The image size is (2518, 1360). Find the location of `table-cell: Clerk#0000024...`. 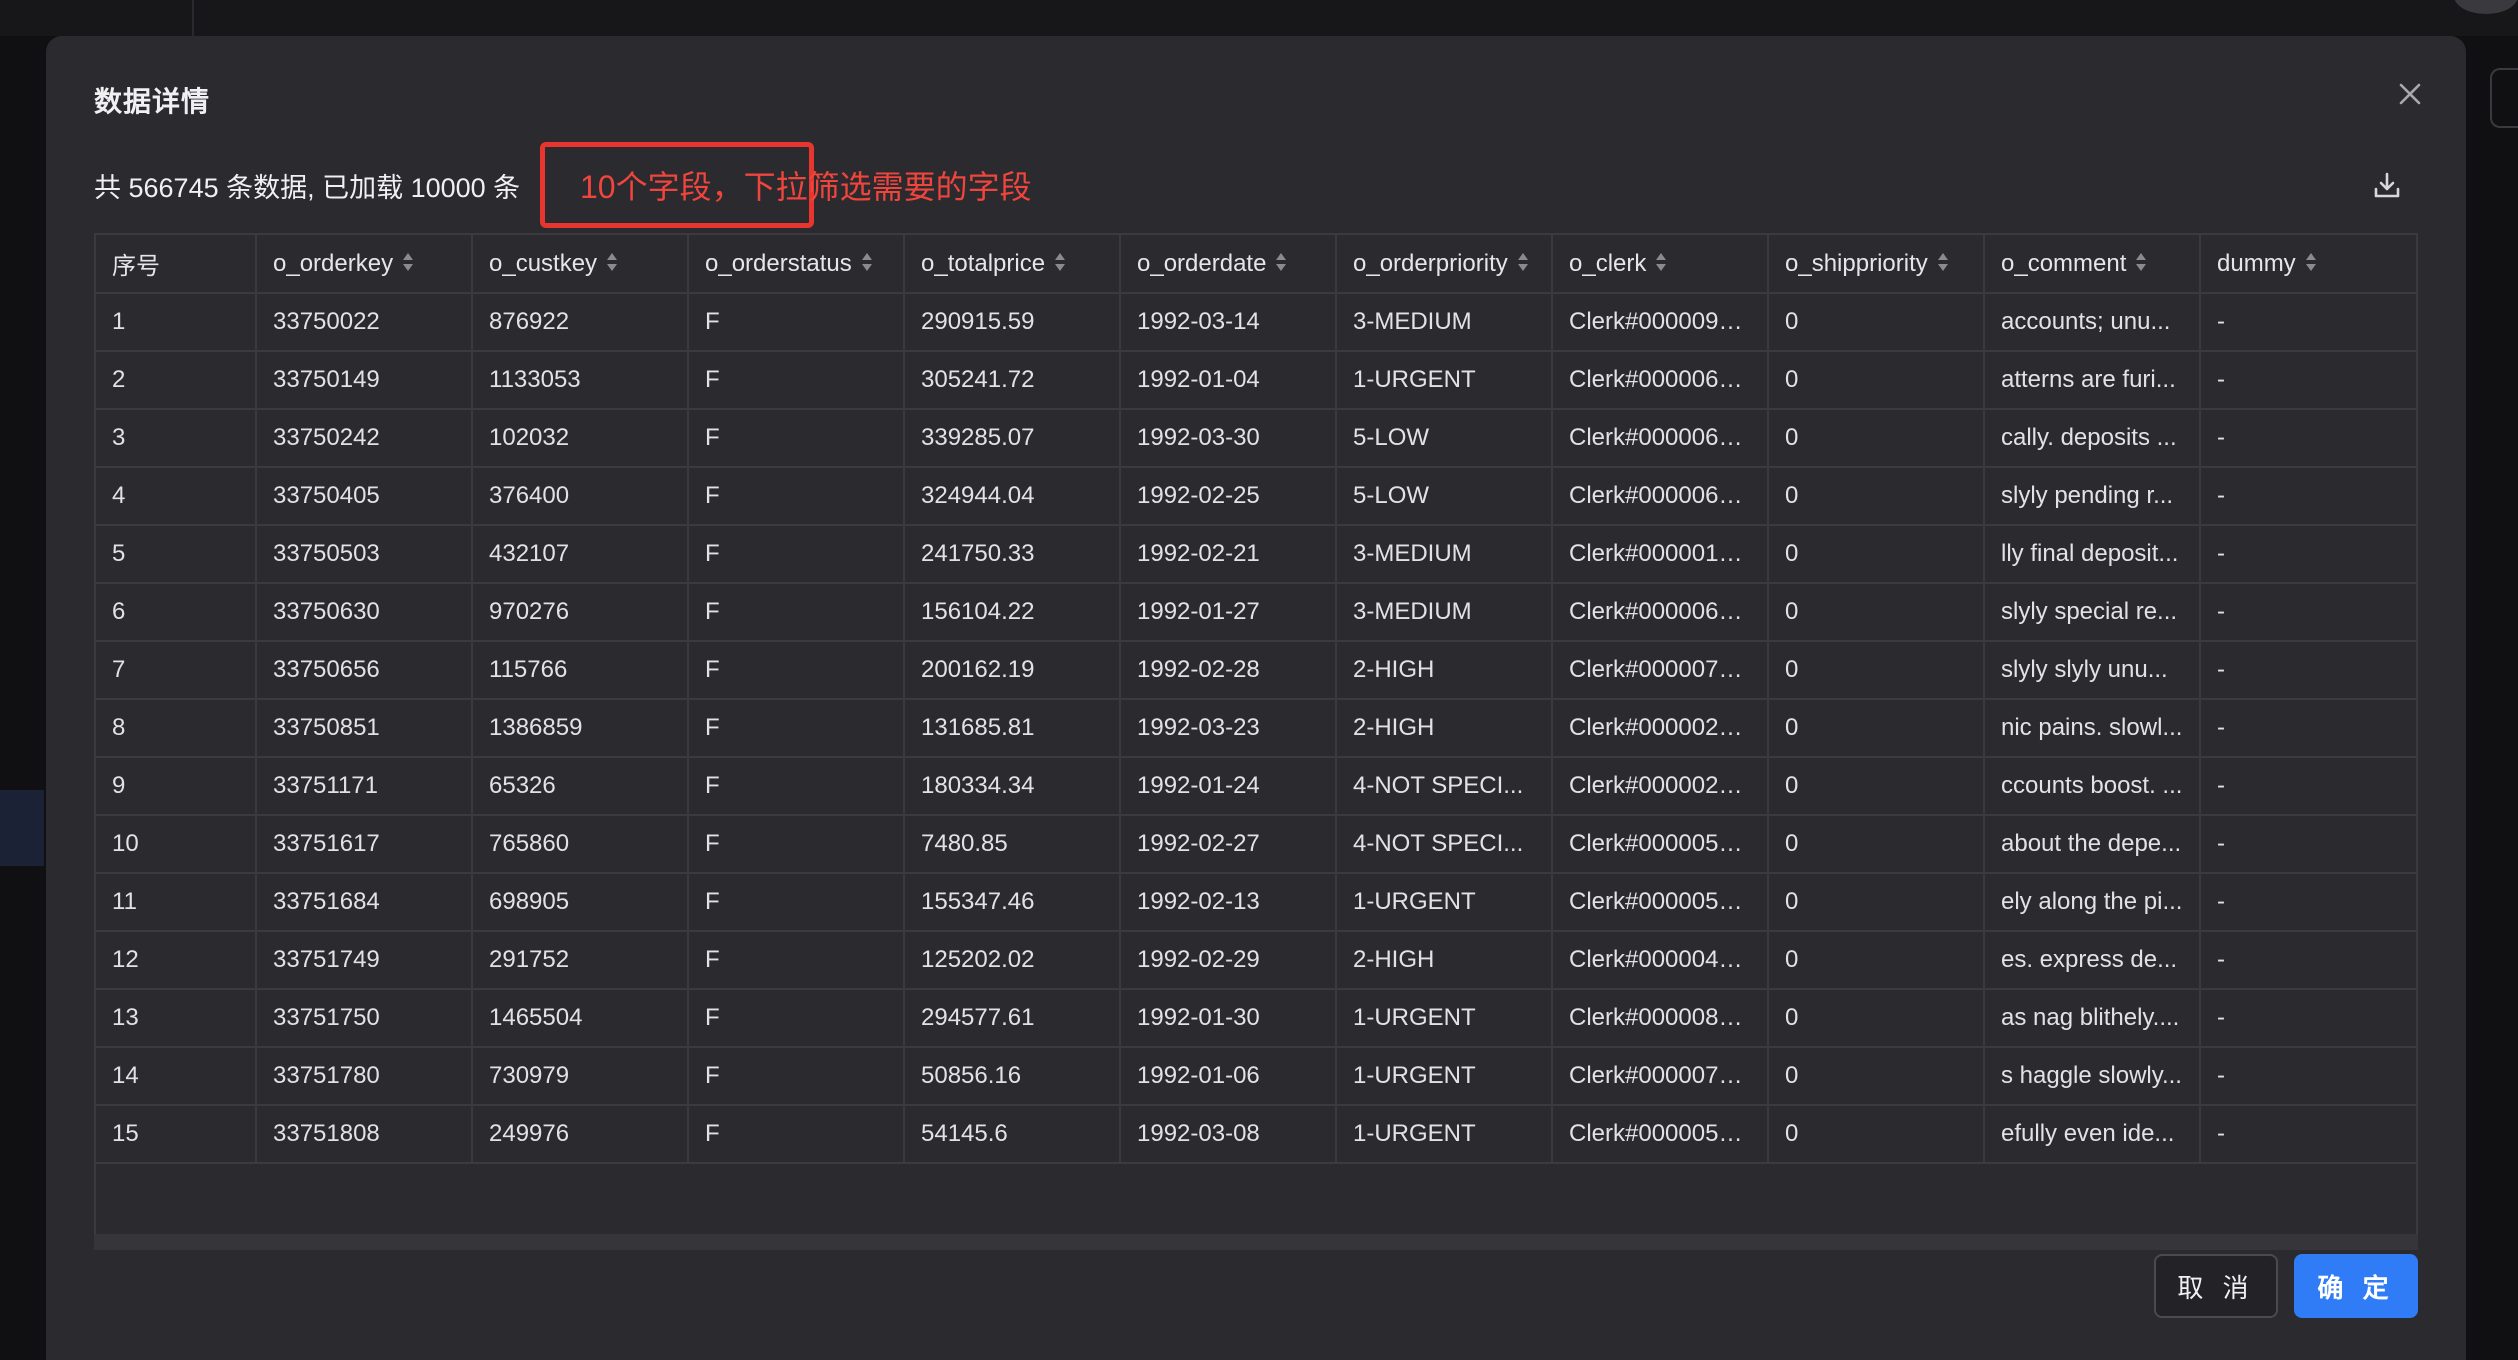

table-cell: Clerk#0000024... is located at coordinates (1660, 786).